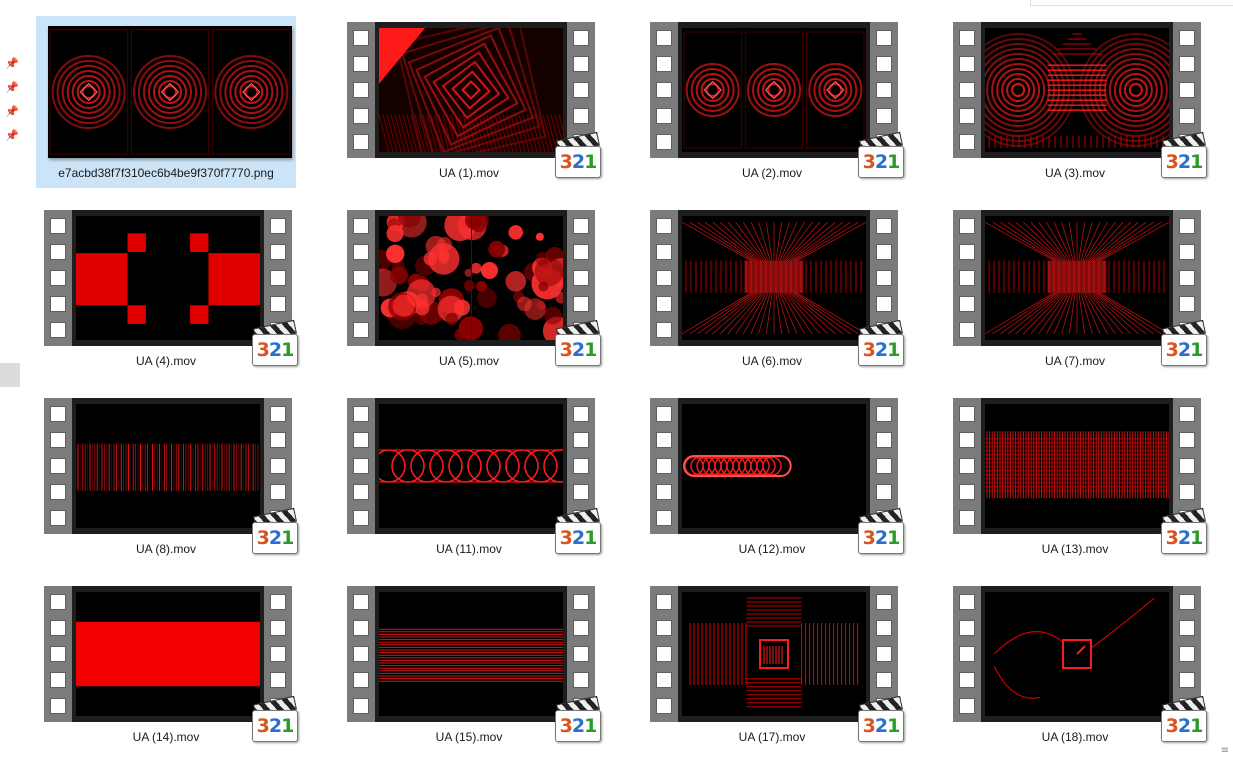  I want to click on file-name: UA (13).mov, so click(1075, 549).